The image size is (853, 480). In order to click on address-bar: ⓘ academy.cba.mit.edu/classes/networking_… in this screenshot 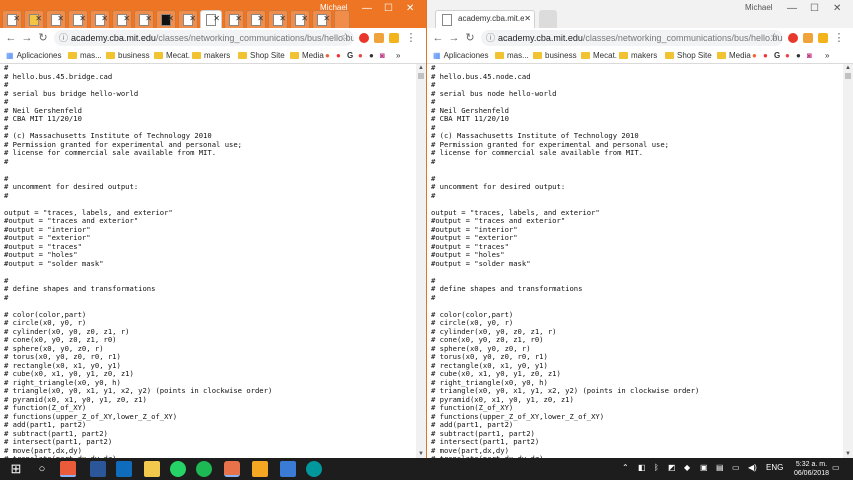, I will do `click(632, 38)`.